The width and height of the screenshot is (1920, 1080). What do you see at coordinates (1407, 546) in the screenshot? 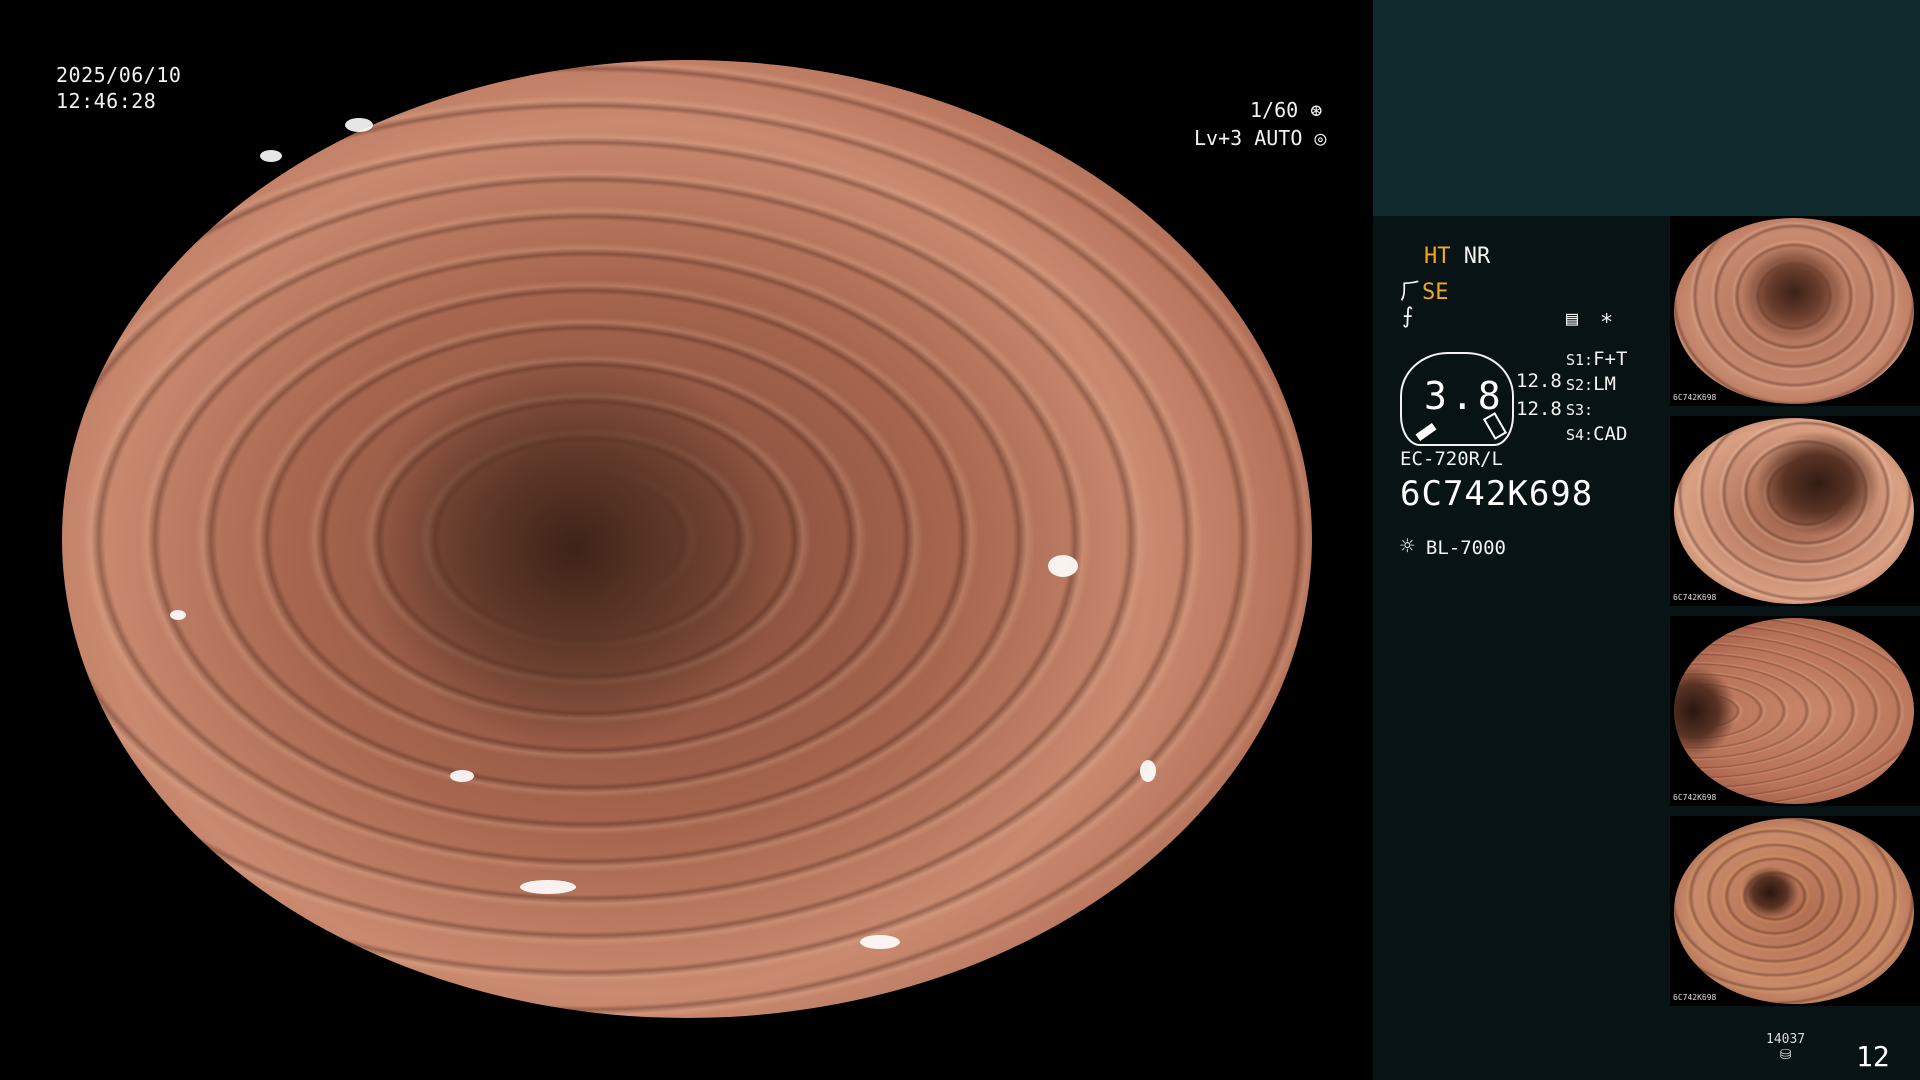
I see `light-source-icon: ☼` at bounding box center [1407, 546].